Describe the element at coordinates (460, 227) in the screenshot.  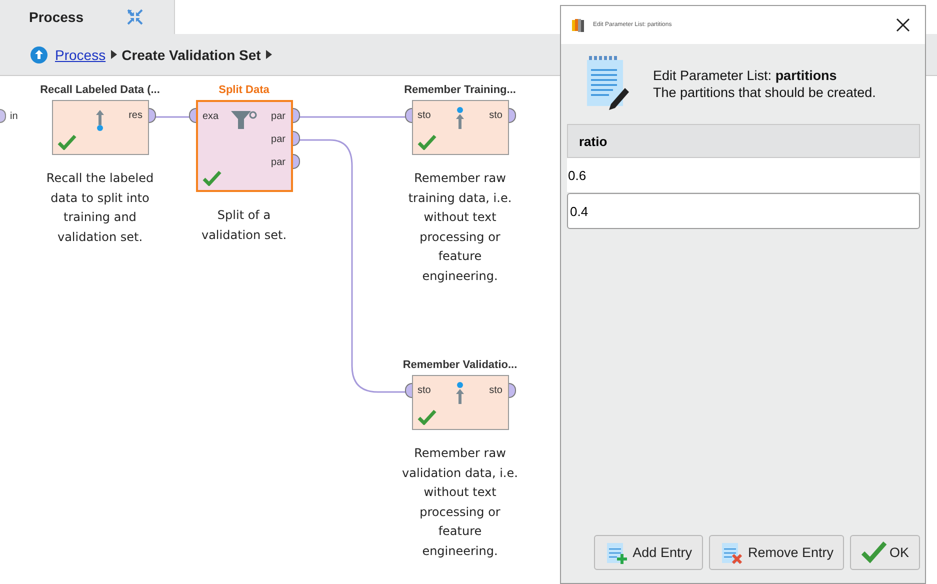
I see `operator-description: Remember raw training data, i.e. without text processing or feature engineering.` at that location.